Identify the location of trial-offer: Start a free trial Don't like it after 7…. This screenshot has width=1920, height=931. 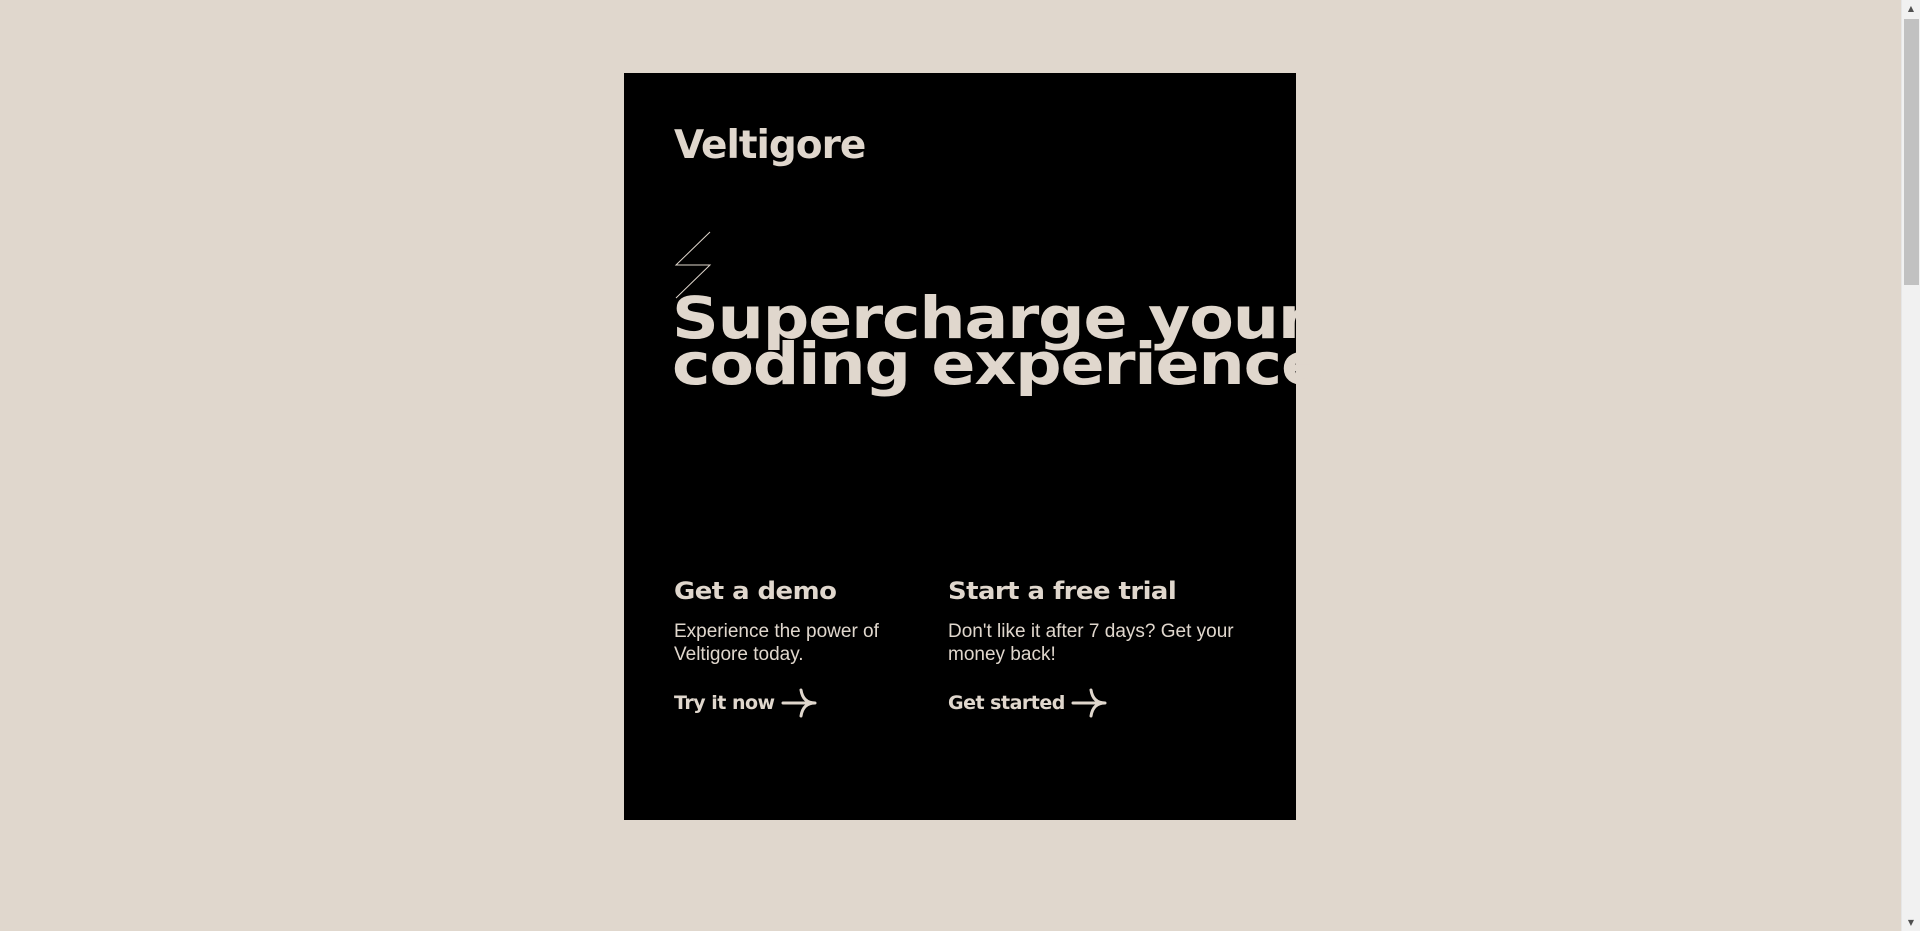
(1098, 647).